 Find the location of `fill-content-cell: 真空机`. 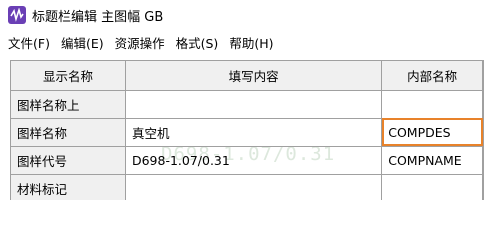

fill-content-cell: 真空机 is located at coordinates (253, 132).